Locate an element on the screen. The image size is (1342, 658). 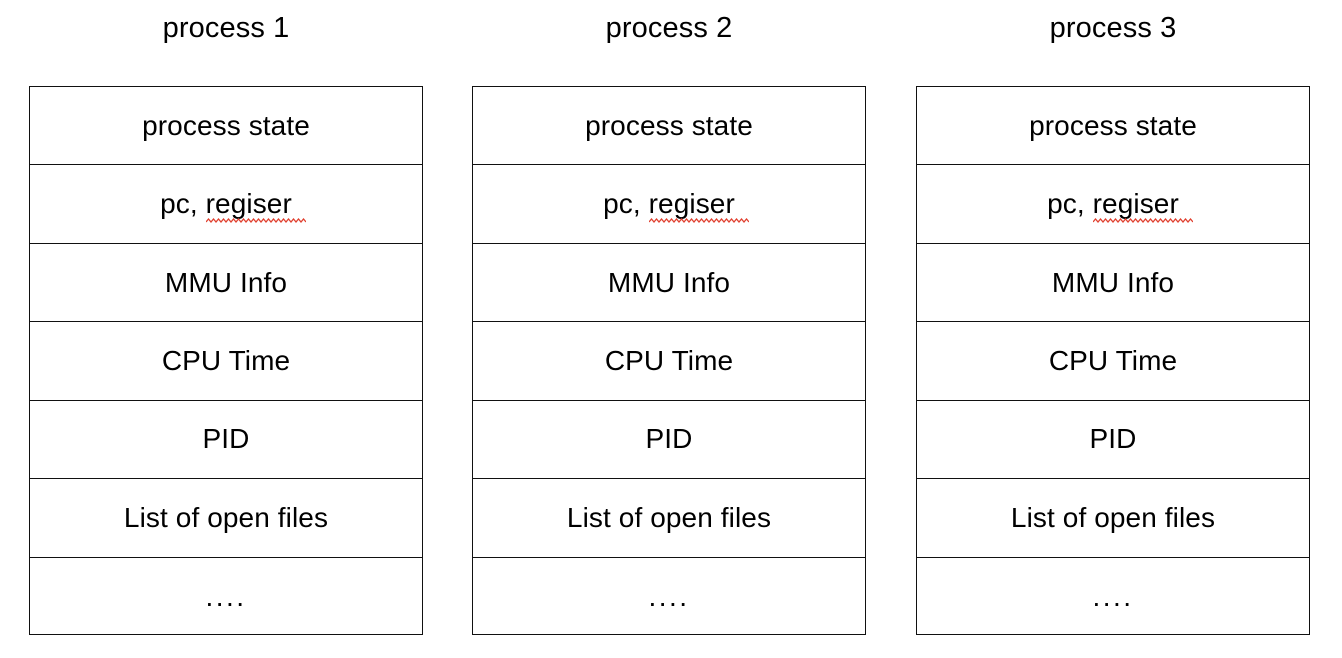
process-column-title-1: process 1 is located at coordinates (226, 28).